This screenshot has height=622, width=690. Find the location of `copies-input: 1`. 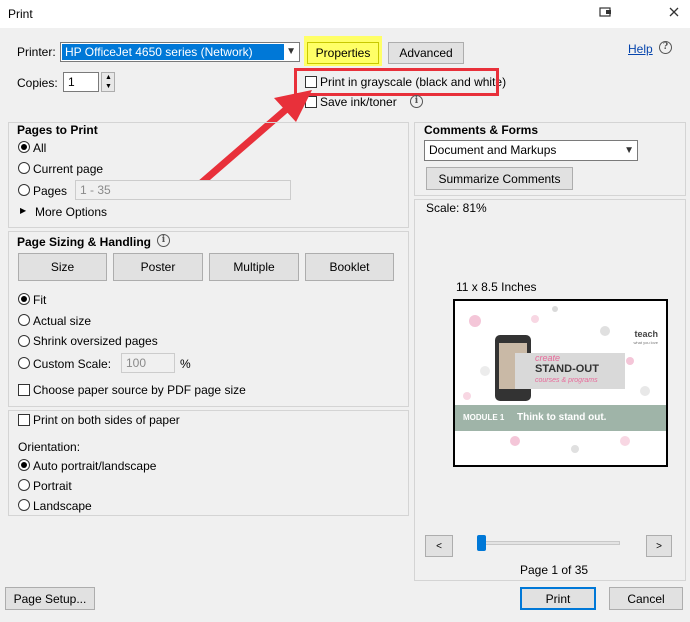

copies-input: 1 is located at coordinates (81, 82).